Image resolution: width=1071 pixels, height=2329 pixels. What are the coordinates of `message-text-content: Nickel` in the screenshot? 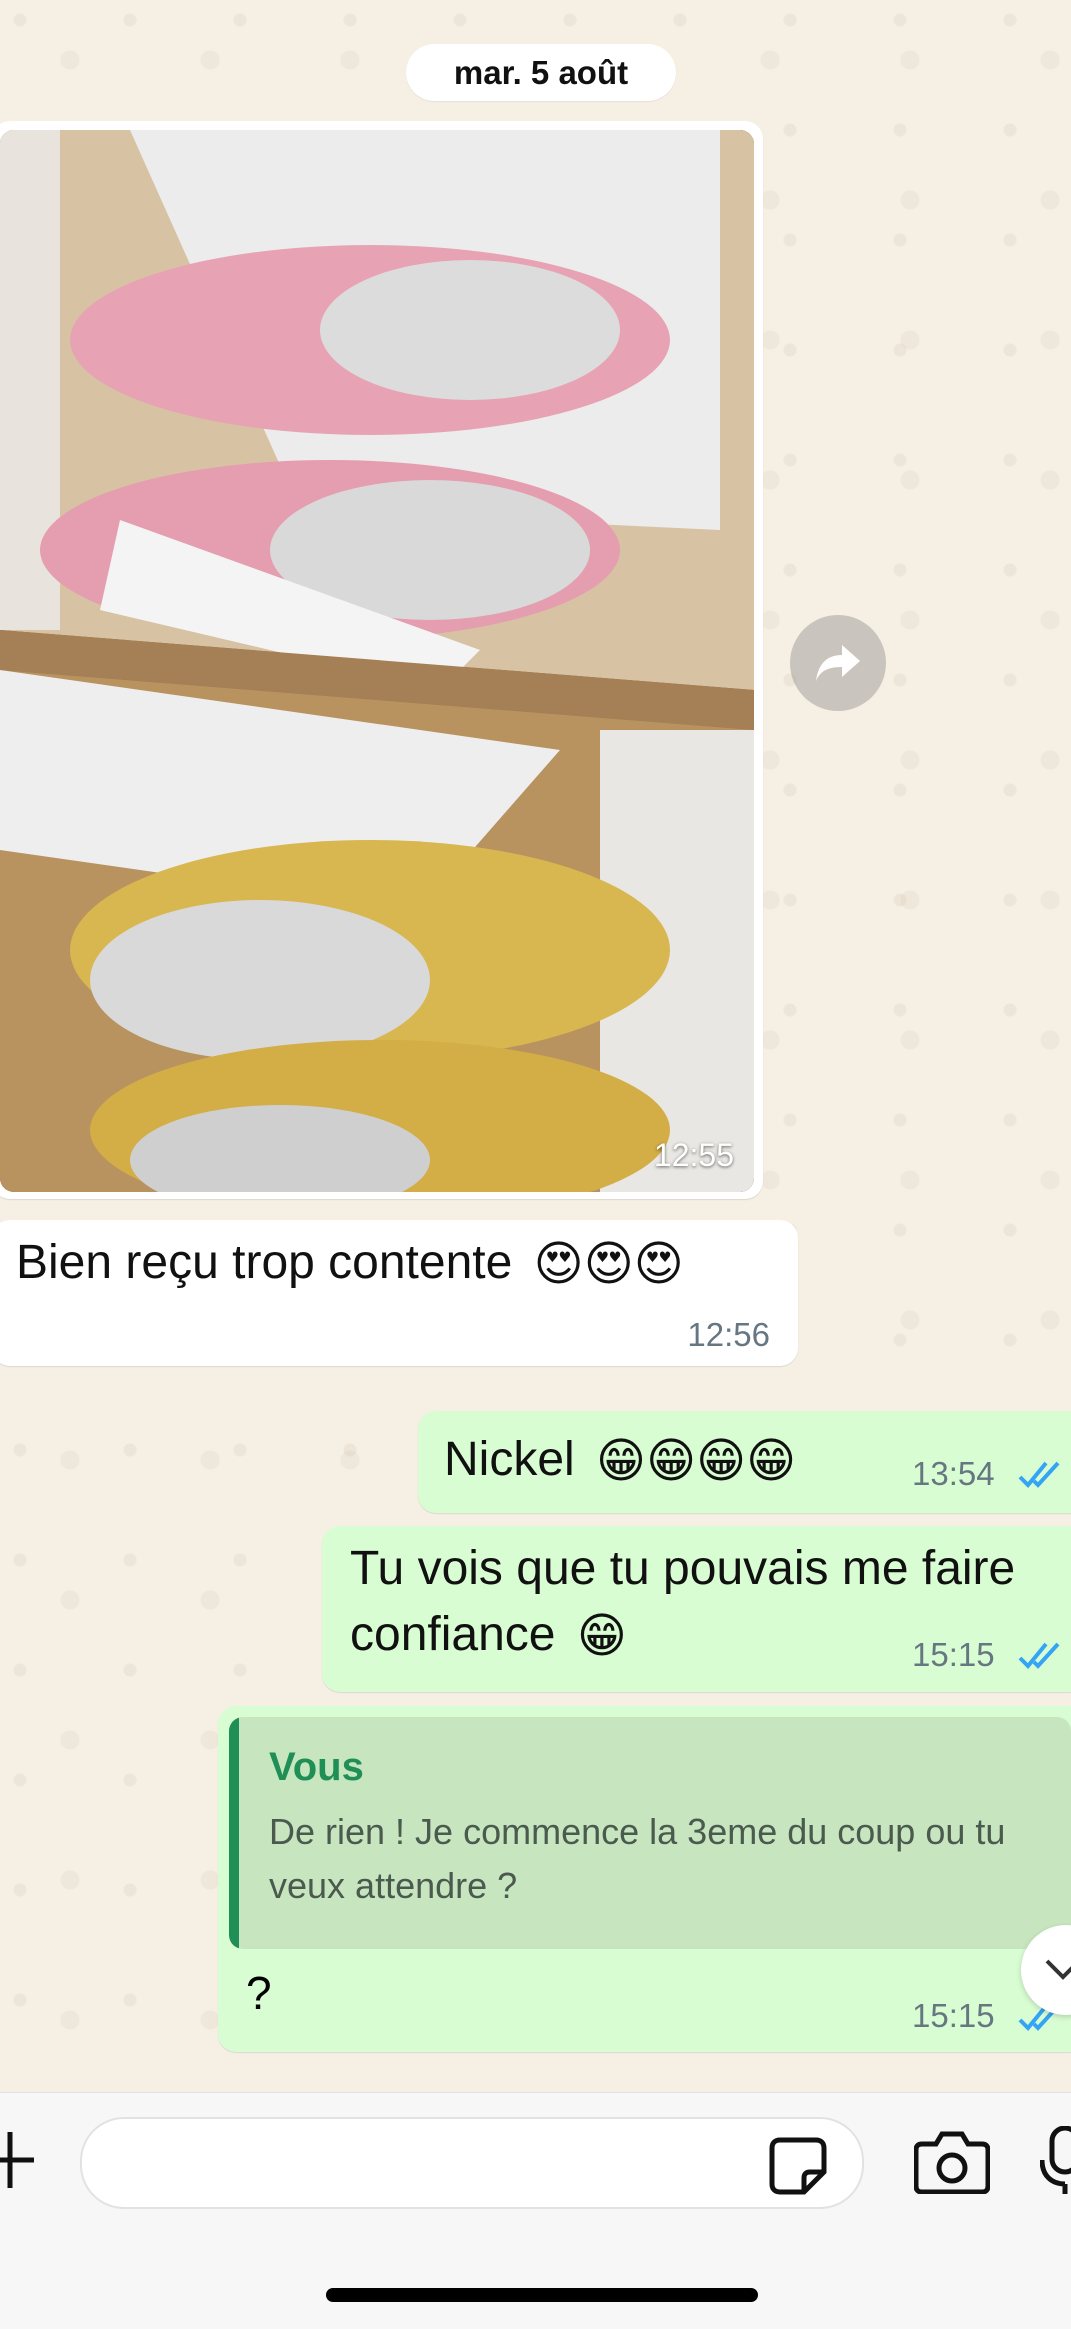 It's located at (509, 1459).